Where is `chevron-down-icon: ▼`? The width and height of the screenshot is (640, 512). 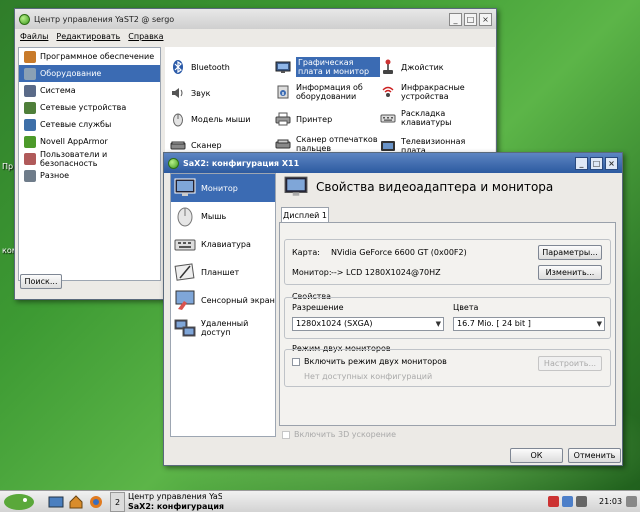 chevron-down-icon: ▼ is located at coordinates (438, 324).